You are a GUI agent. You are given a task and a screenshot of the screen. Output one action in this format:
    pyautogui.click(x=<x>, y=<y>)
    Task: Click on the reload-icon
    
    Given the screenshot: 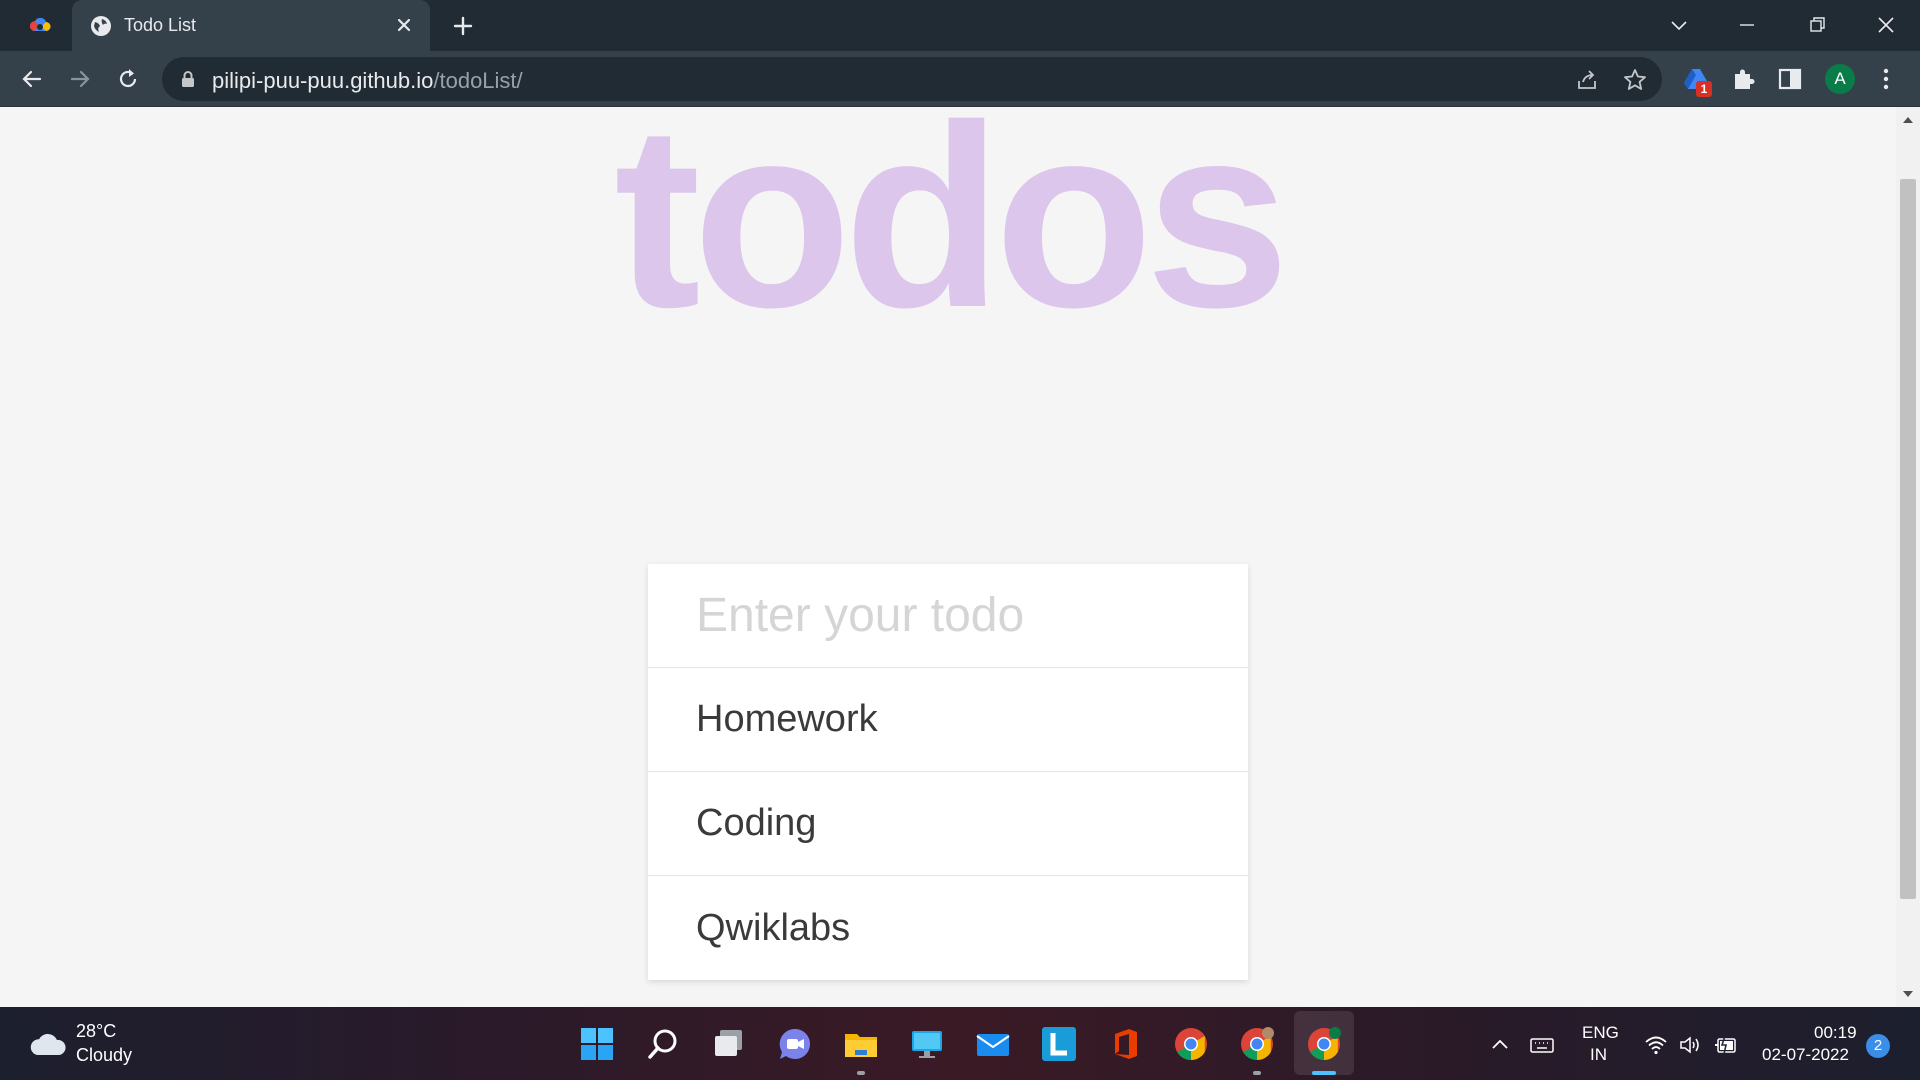 What is the action you would take?
    pyautogui.click(x=128, y=79)
    